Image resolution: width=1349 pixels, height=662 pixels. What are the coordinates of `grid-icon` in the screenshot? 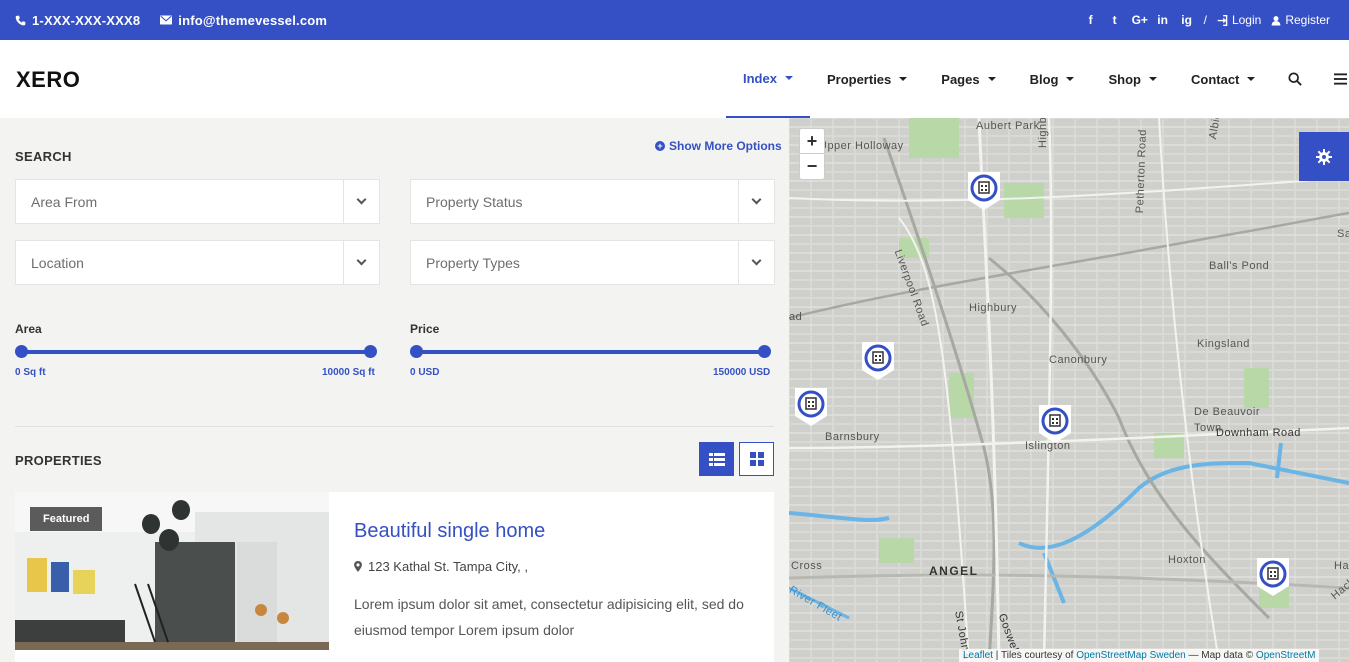 It's located at (756, 459).